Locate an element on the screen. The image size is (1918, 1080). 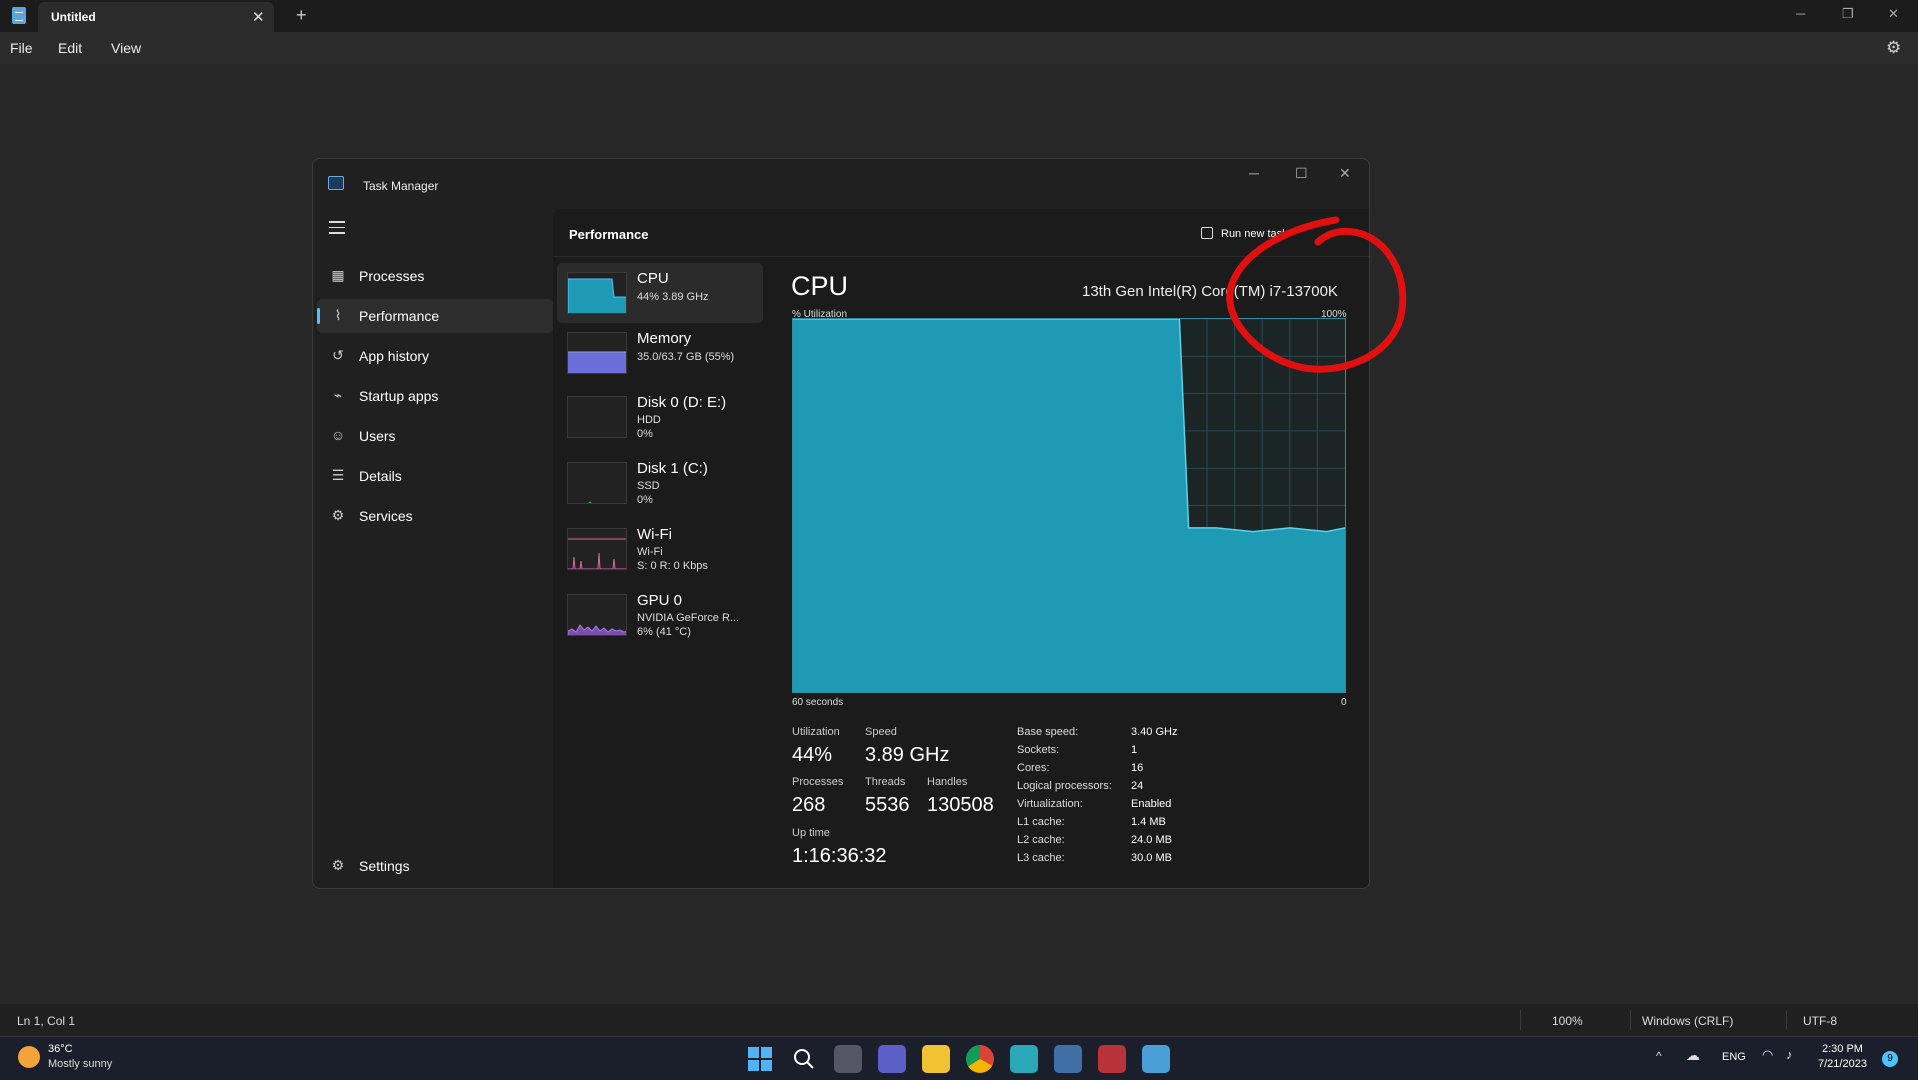
menu-edit: Edit is located at coordinates (70, 48).